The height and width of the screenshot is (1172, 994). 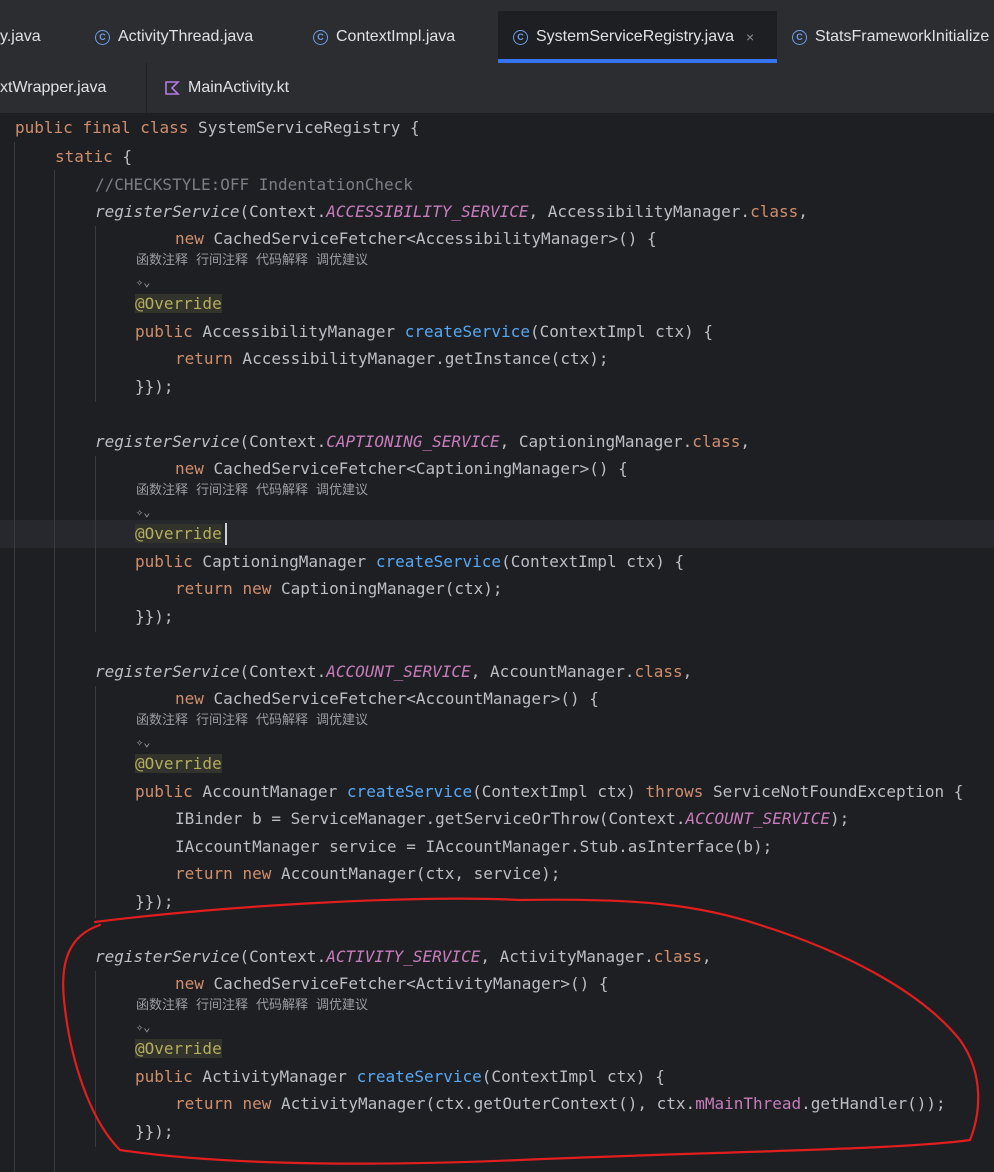 What do you see at coordinates (339, 589) in the screenshot?
I see `code-line: return new CaptioningManager(ctx);` at bounding box center [339, 589].